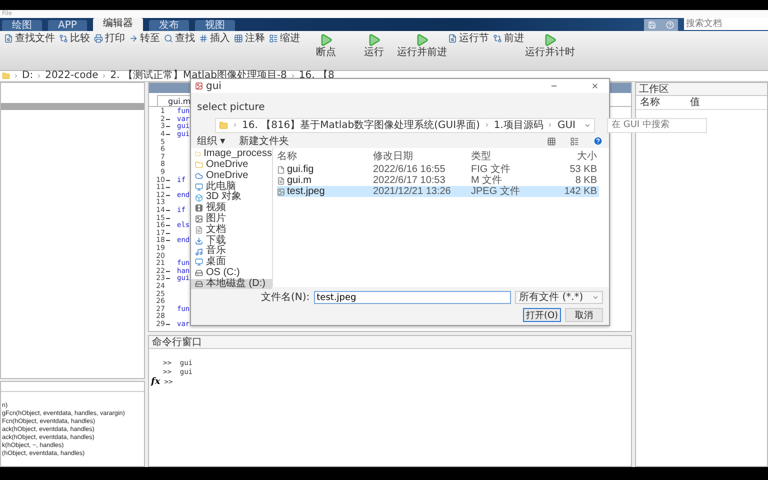  I want to click on panel-title: 工作区, so click(654, 89).